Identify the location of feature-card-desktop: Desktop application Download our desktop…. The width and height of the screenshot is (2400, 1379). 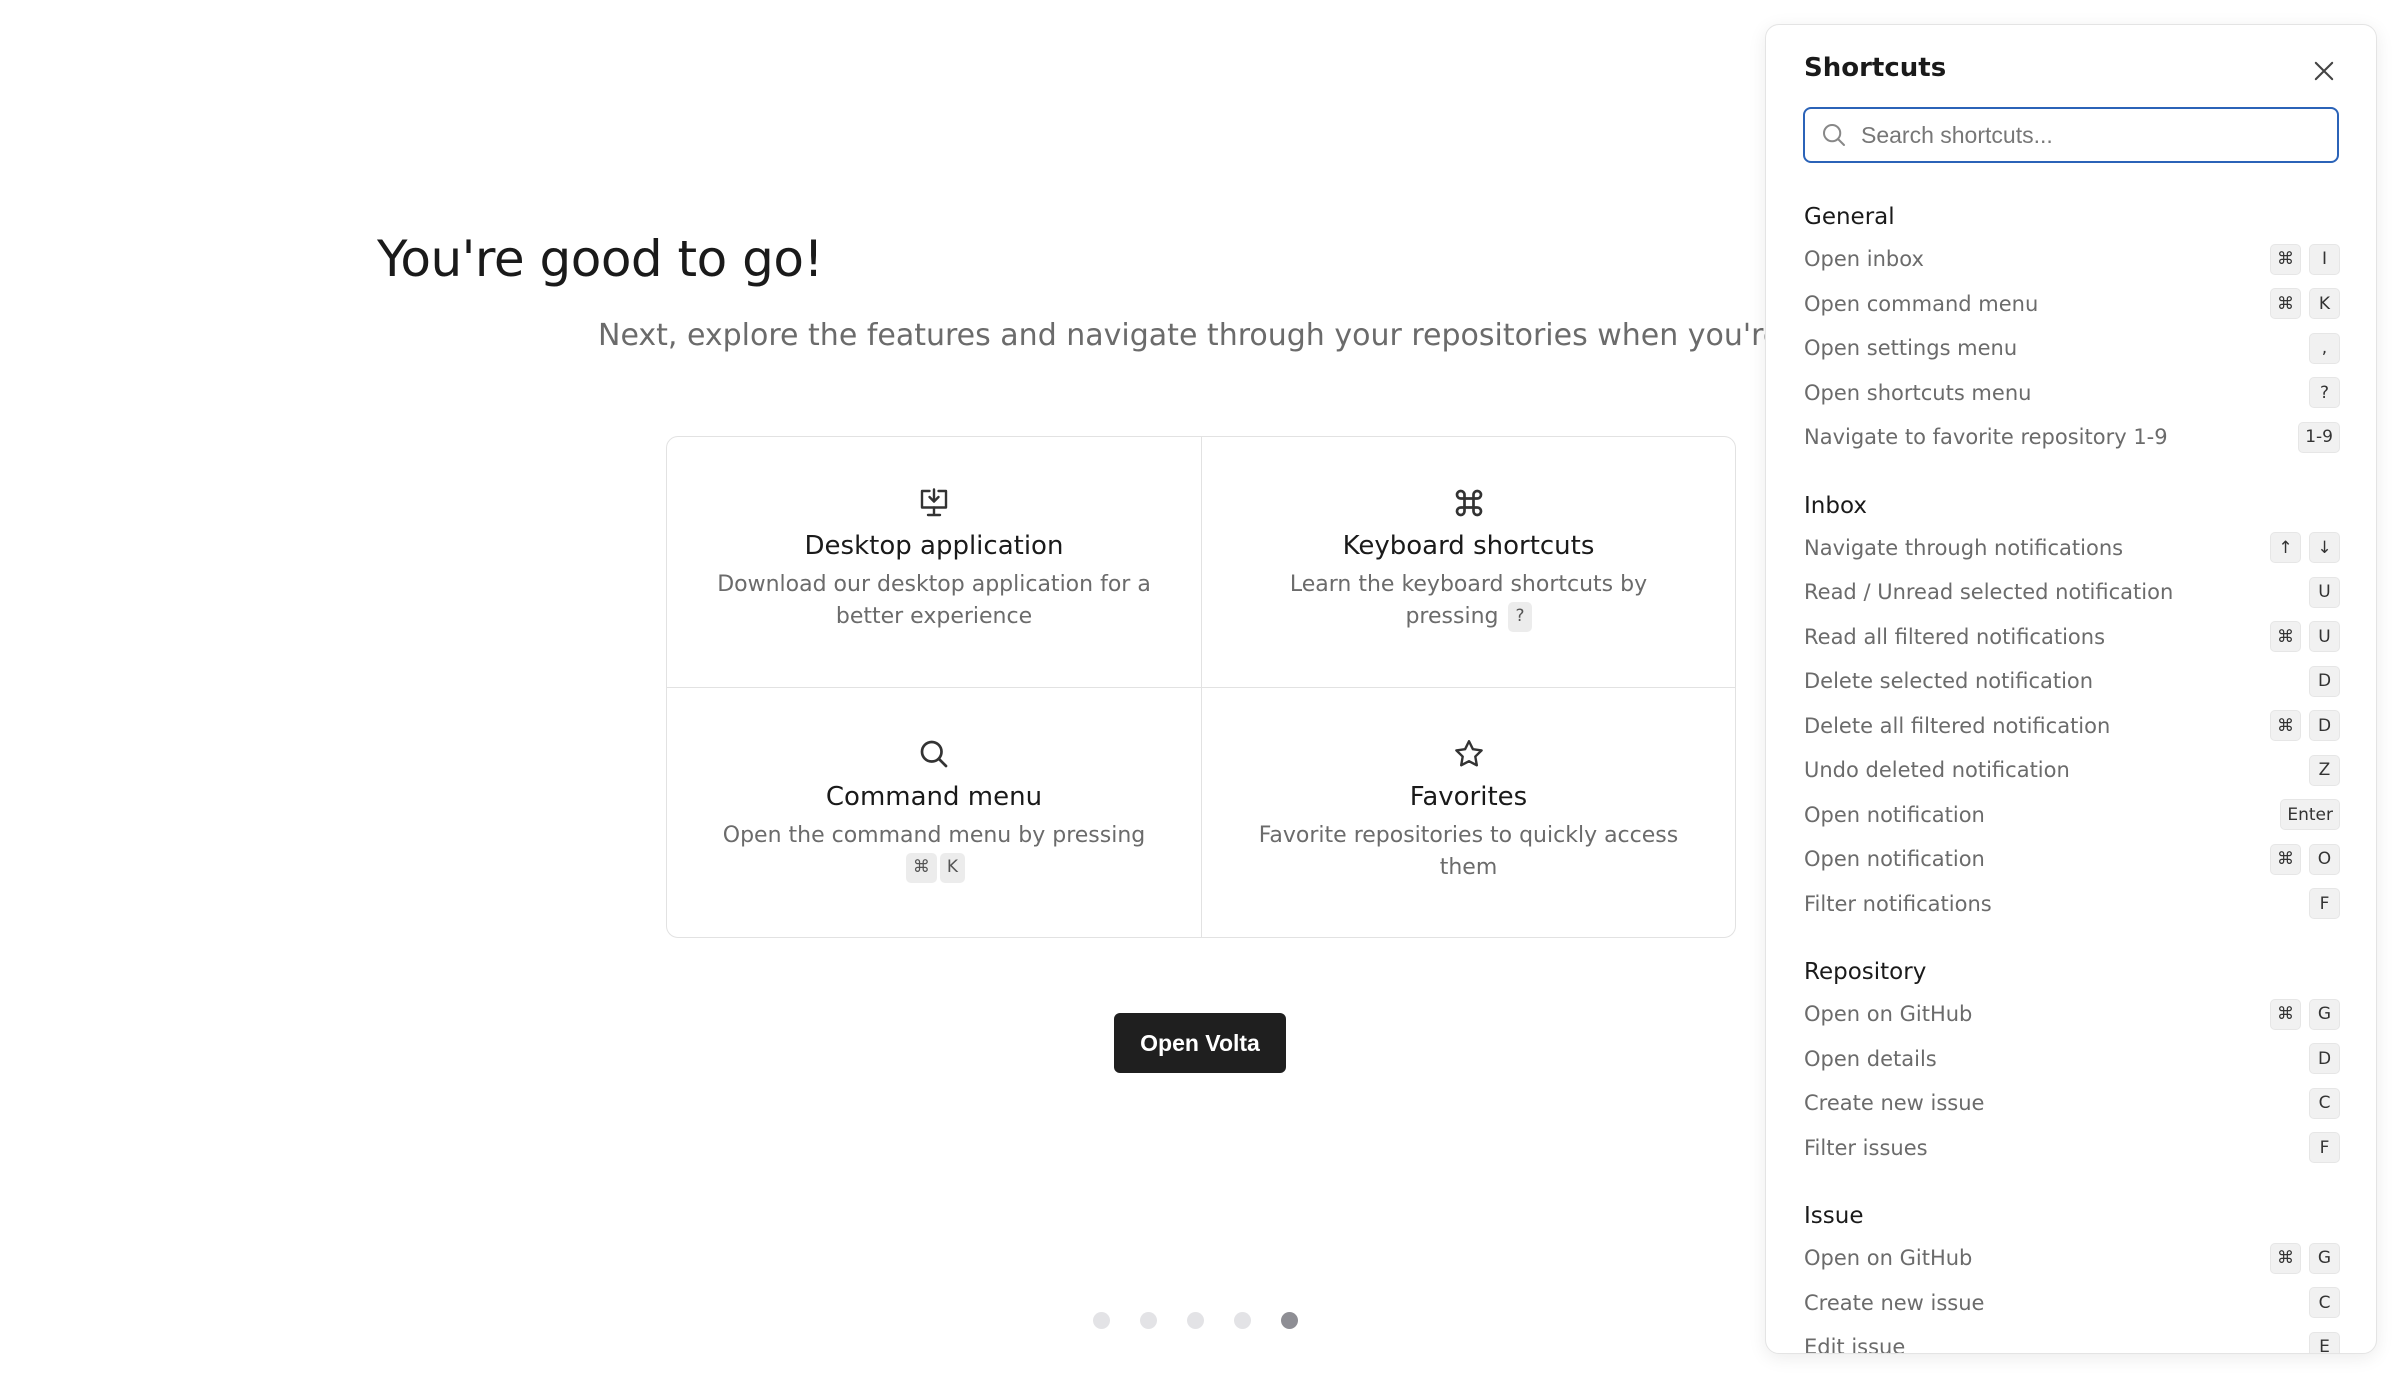
(934, 562).